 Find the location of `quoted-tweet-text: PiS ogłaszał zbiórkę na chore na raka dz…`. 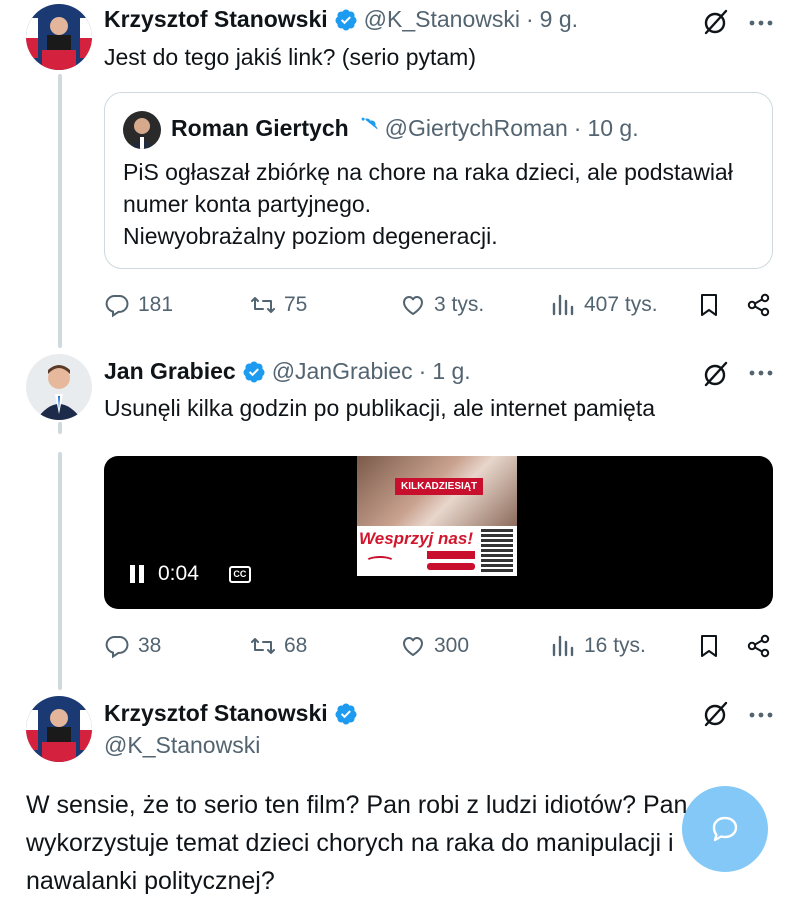

quoted-tweet-text: PiS ogłaszał zbiórkę na chore na raka dz… is located at coordinates (443, 204).